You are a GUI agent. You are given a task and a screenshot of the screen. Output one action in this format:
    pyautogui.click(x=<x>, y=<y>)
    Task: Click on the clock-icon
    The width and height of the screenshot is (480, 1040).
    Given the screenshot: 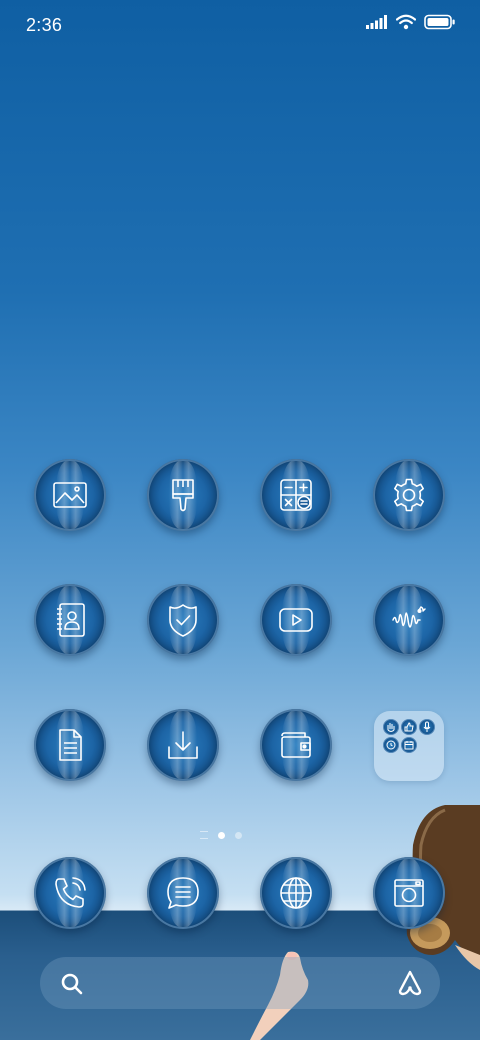 What is the action you would take?
    pyautogui.click(x=391, y=745)
    